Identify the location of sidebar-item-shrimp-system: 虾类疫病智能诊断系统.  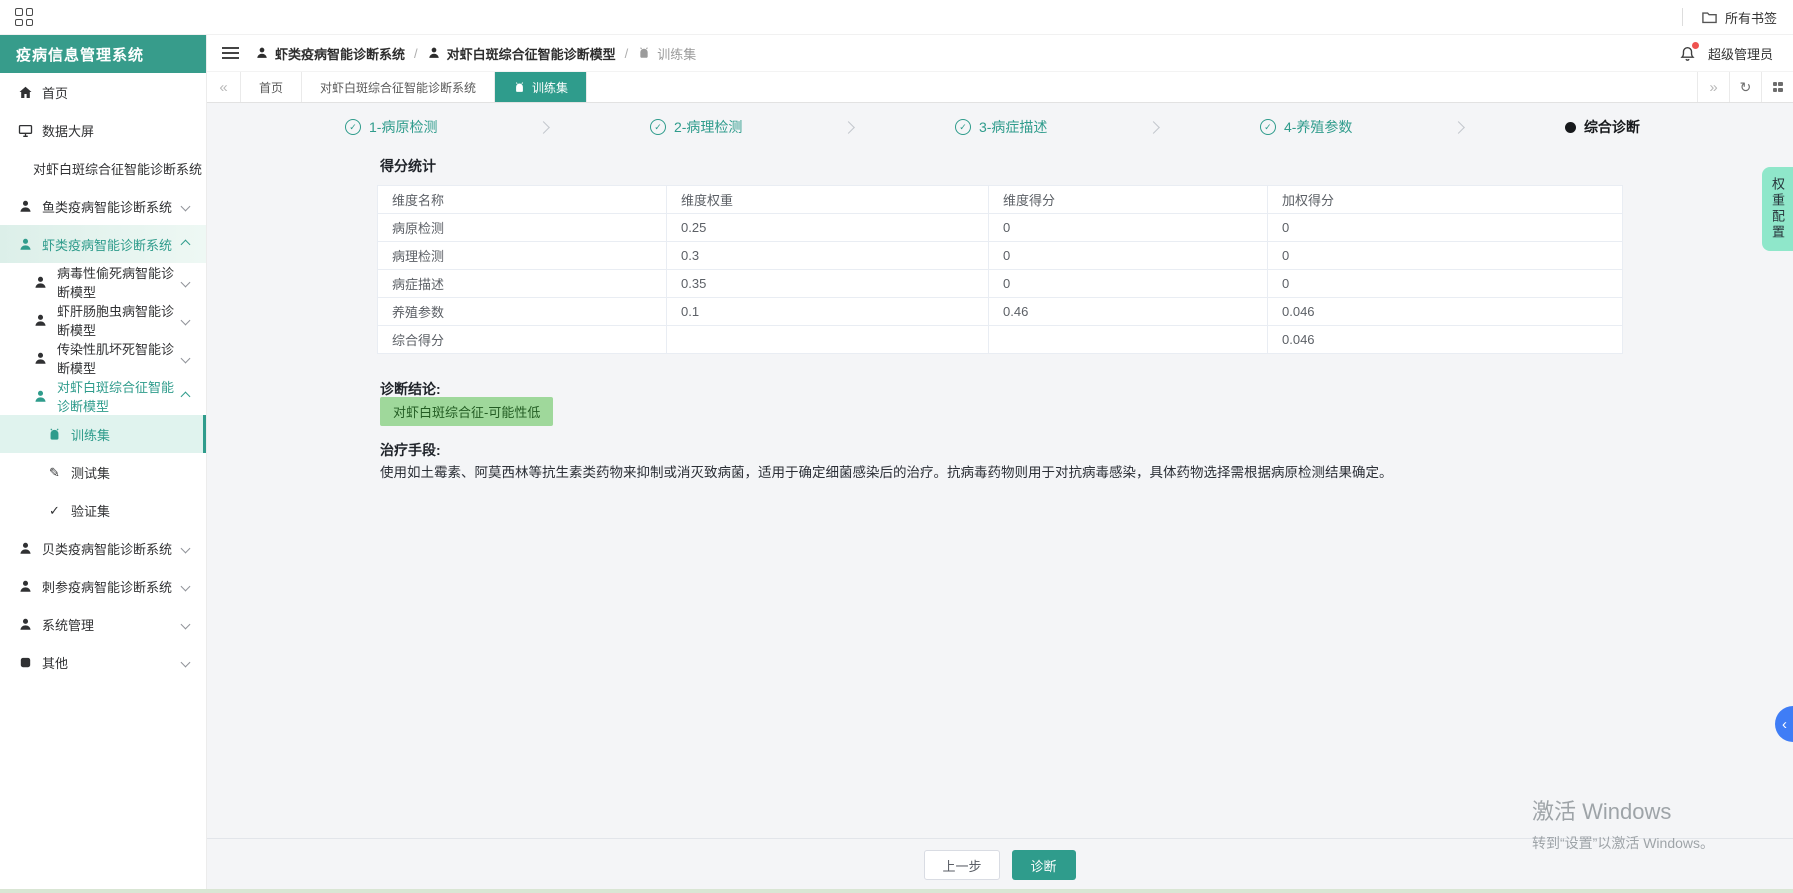
(103, 244).